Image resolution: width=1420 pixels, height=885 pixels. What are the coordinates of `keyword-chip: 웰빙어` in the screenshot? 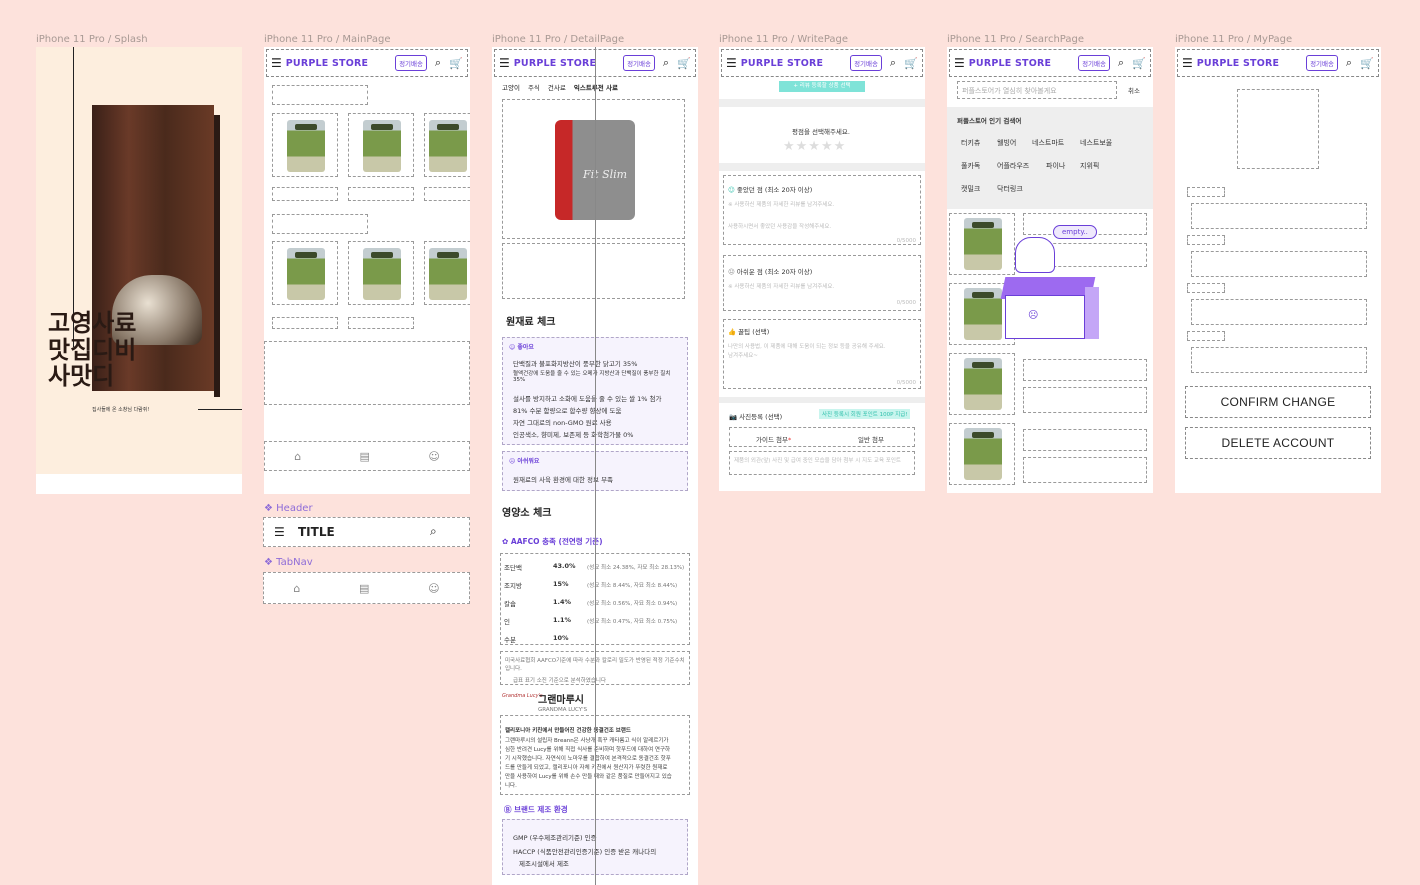 It's located at (1006, 143).